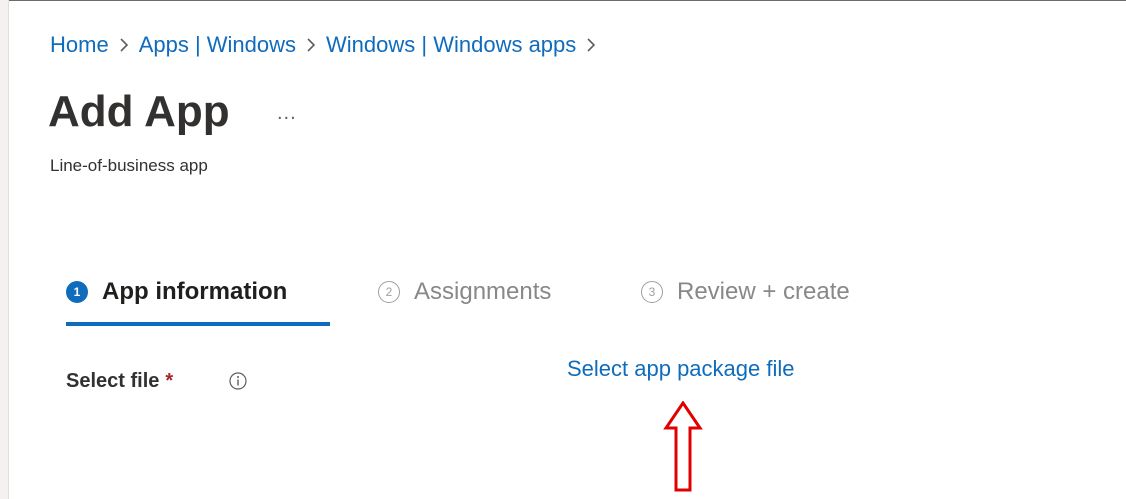 This screenshot has height=499, width=1126. What do you see at coordinates (129, 165) in the screenshot?
I see `page-subtitle: Line-of-business app` at bounding box center [129, 165].